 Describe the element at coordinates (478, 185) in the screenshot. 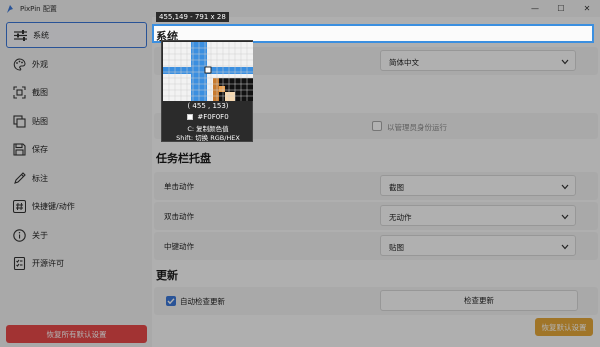

I see `single-click-select: 截图` at that location.